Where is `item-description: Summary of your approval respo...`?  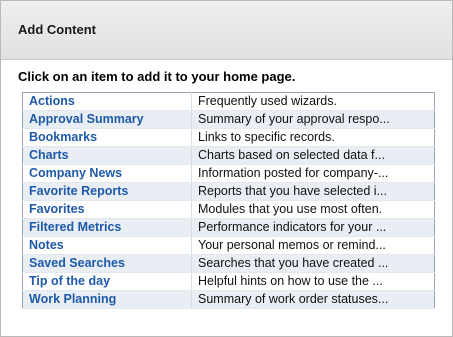 item-description: Summary of your approval respo... is located at coordinates (313, 119).